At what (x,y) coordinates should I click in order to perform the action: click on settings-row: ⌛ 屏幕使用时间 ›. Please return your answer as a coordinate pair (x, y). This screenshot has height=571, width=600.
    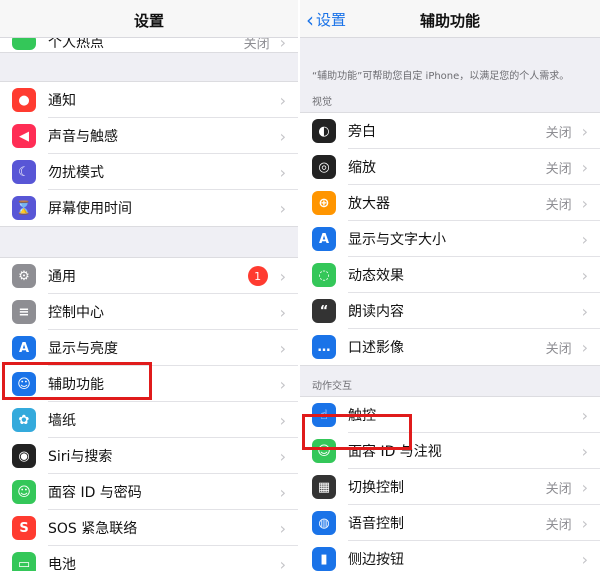
    Looking at the image, I should click on (149, 208).